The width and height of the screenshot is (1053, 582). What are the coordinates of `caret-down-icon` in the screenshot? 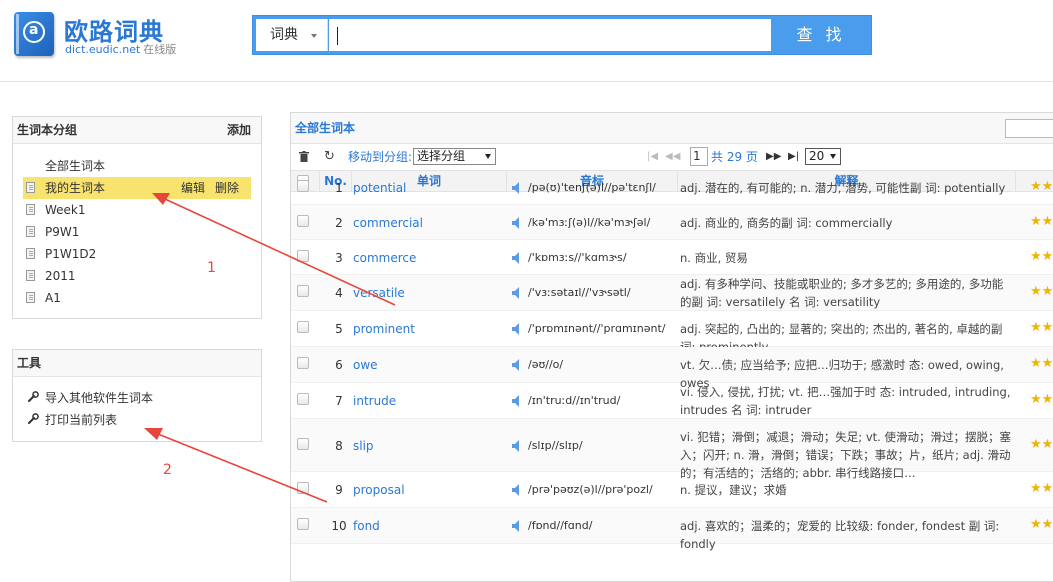 It's located at (488, 156).